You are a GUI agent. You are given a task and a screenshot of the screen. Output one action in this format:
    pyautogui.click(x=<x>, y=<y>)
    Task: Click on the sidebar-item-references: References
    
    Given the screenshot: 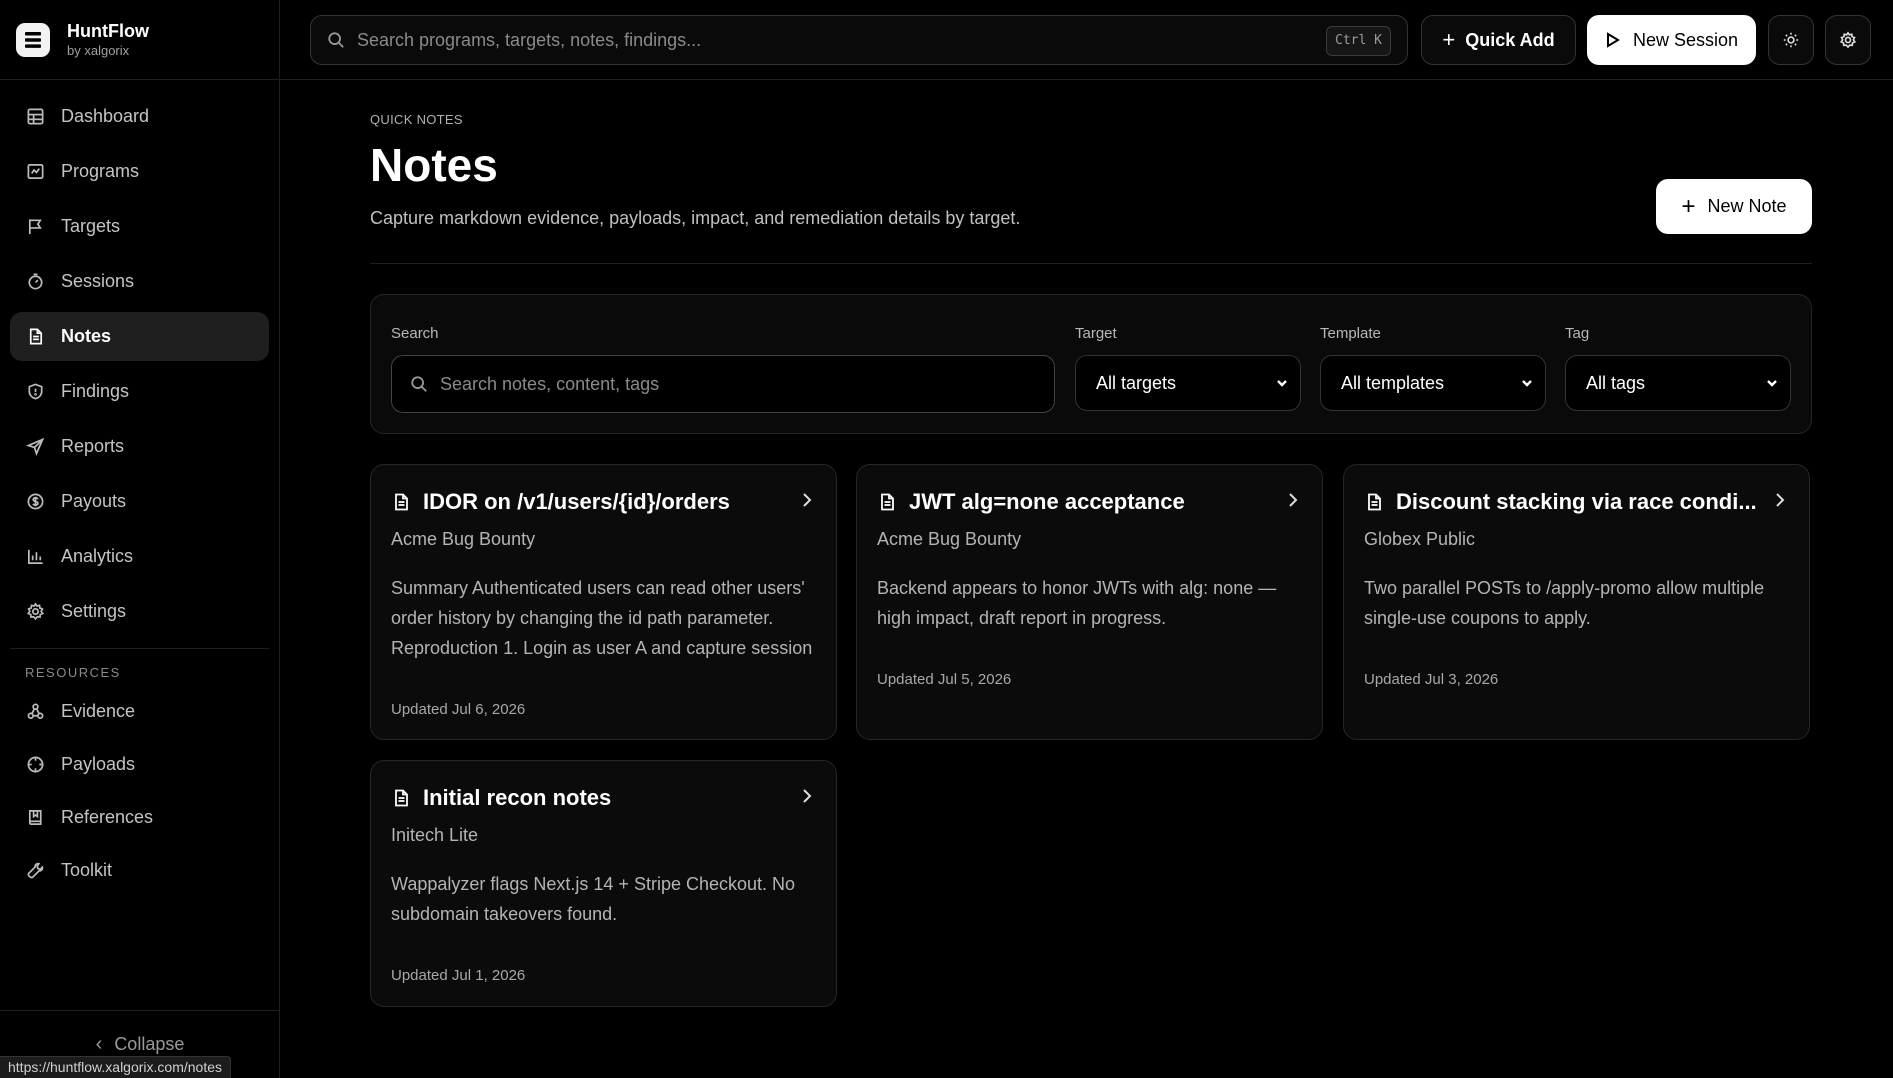 What is the action you would take?
    pyautogui.click(x=139, y=817)
    